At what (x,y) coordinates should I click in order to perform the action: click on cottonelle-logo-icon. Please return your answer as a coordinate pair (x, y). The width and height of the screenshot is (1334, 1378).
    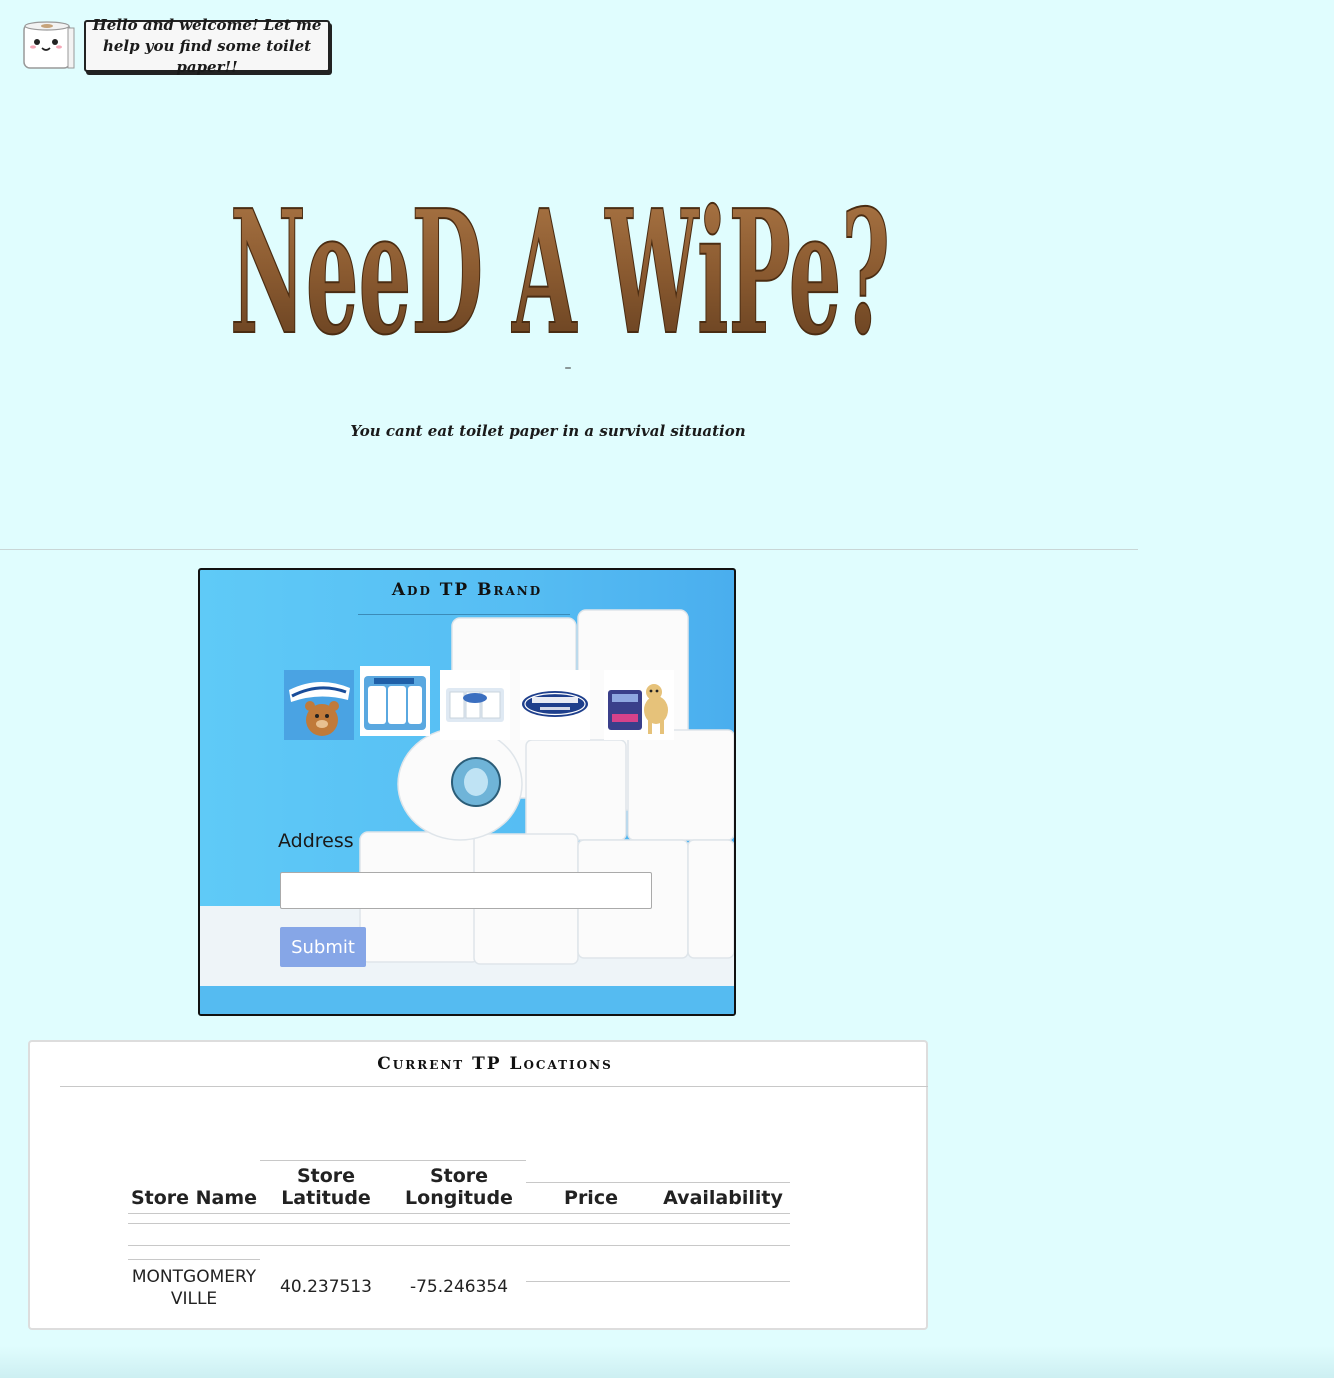
    Looking at the image, I should click on (639, 705).